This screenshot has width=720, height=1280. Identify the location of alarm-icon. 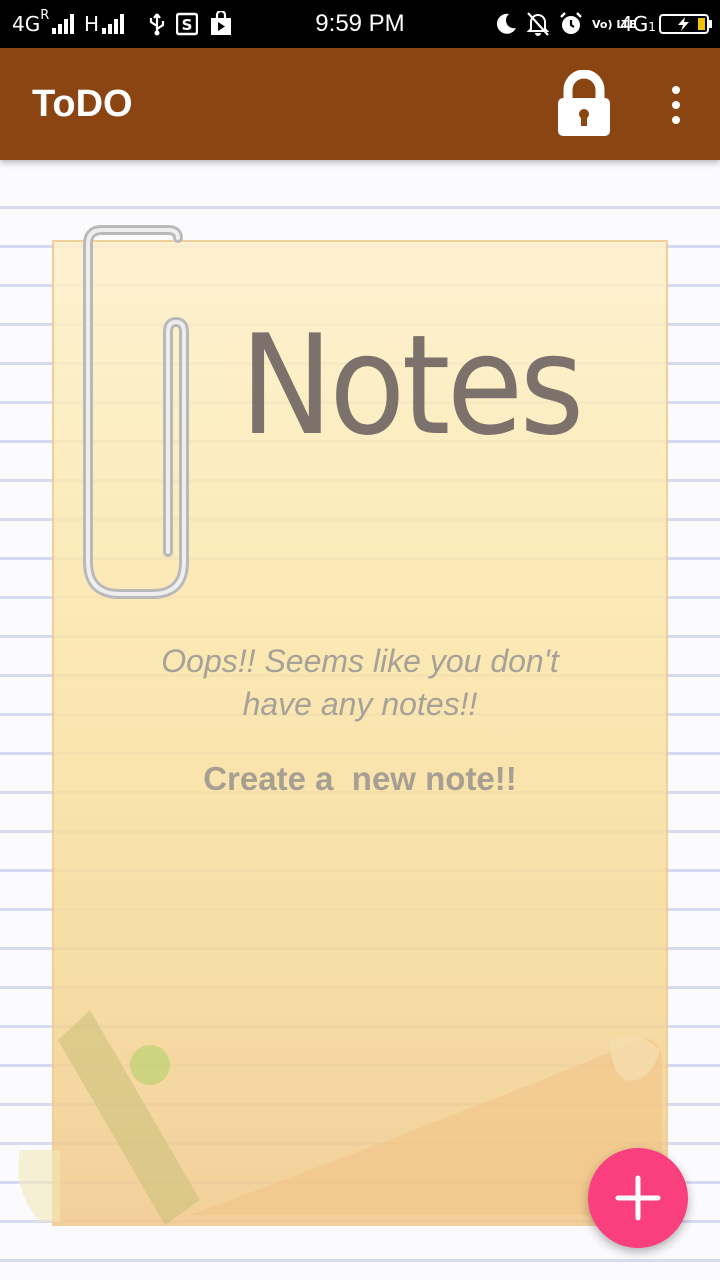
(571, 24).